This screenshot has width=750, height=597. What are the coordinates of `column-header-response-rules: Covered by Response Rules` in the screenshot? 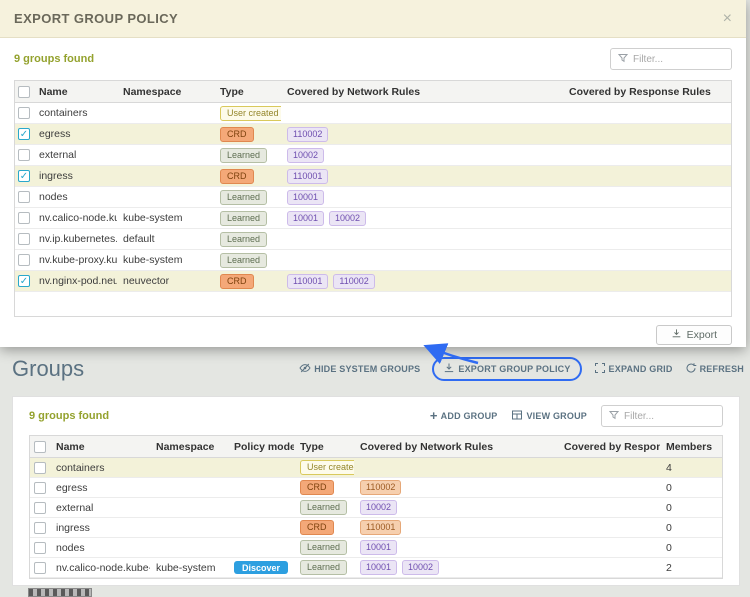 It's located at (647, 91).